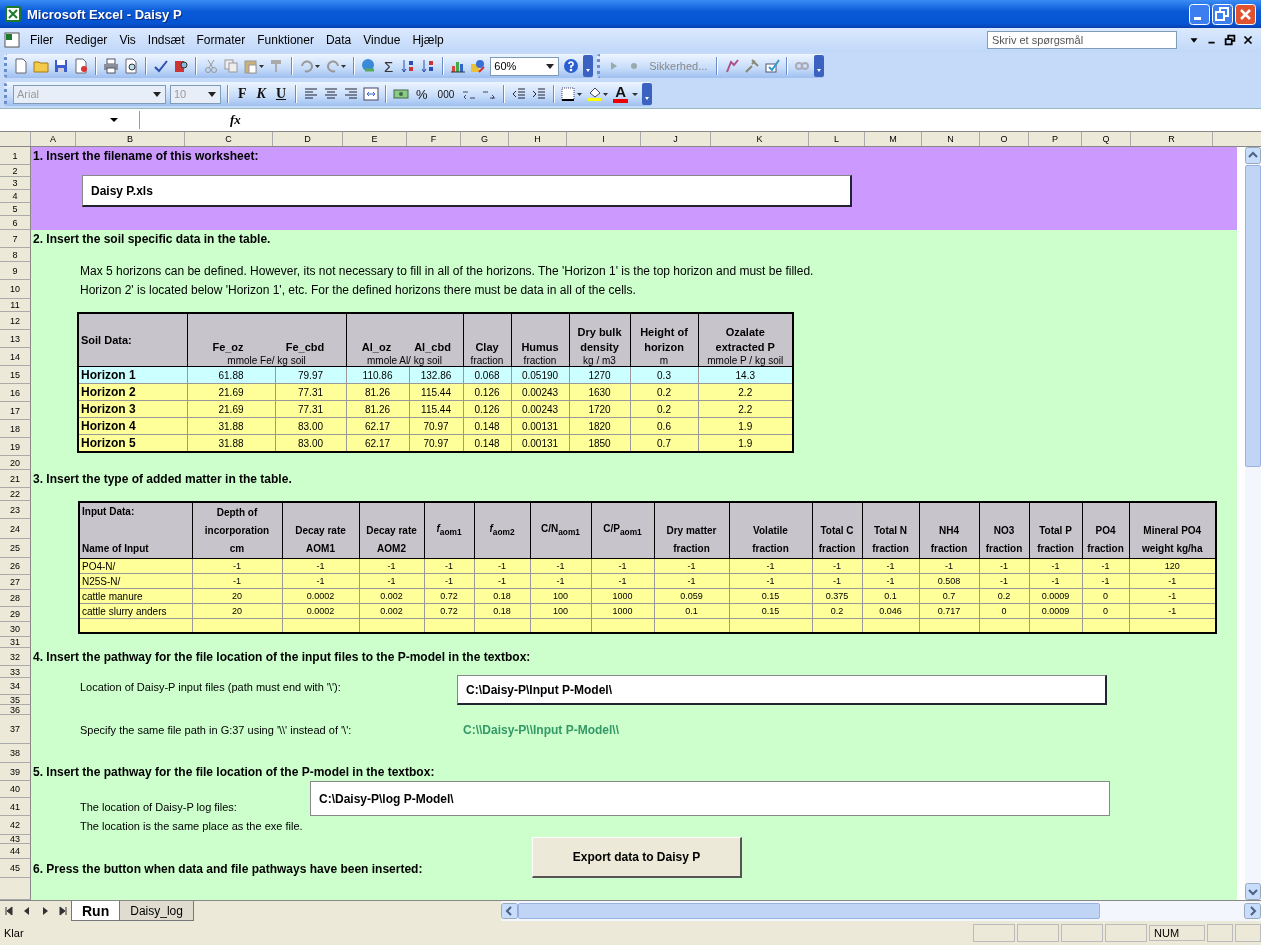 This screenshot has height=945, width=1261. What do you see at coordinates (261, 94) in the screenshot?
I see `italic-button: K` at bounding box center [261, 94].